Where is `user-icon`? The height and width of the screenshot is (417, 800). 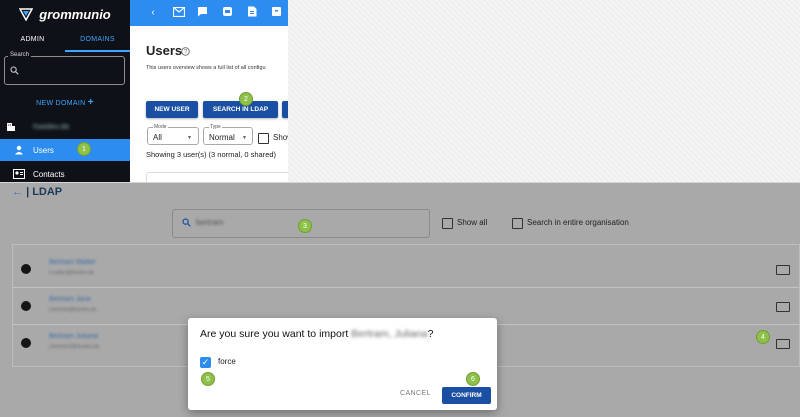
user-icon is located at coordinates (19, 150).